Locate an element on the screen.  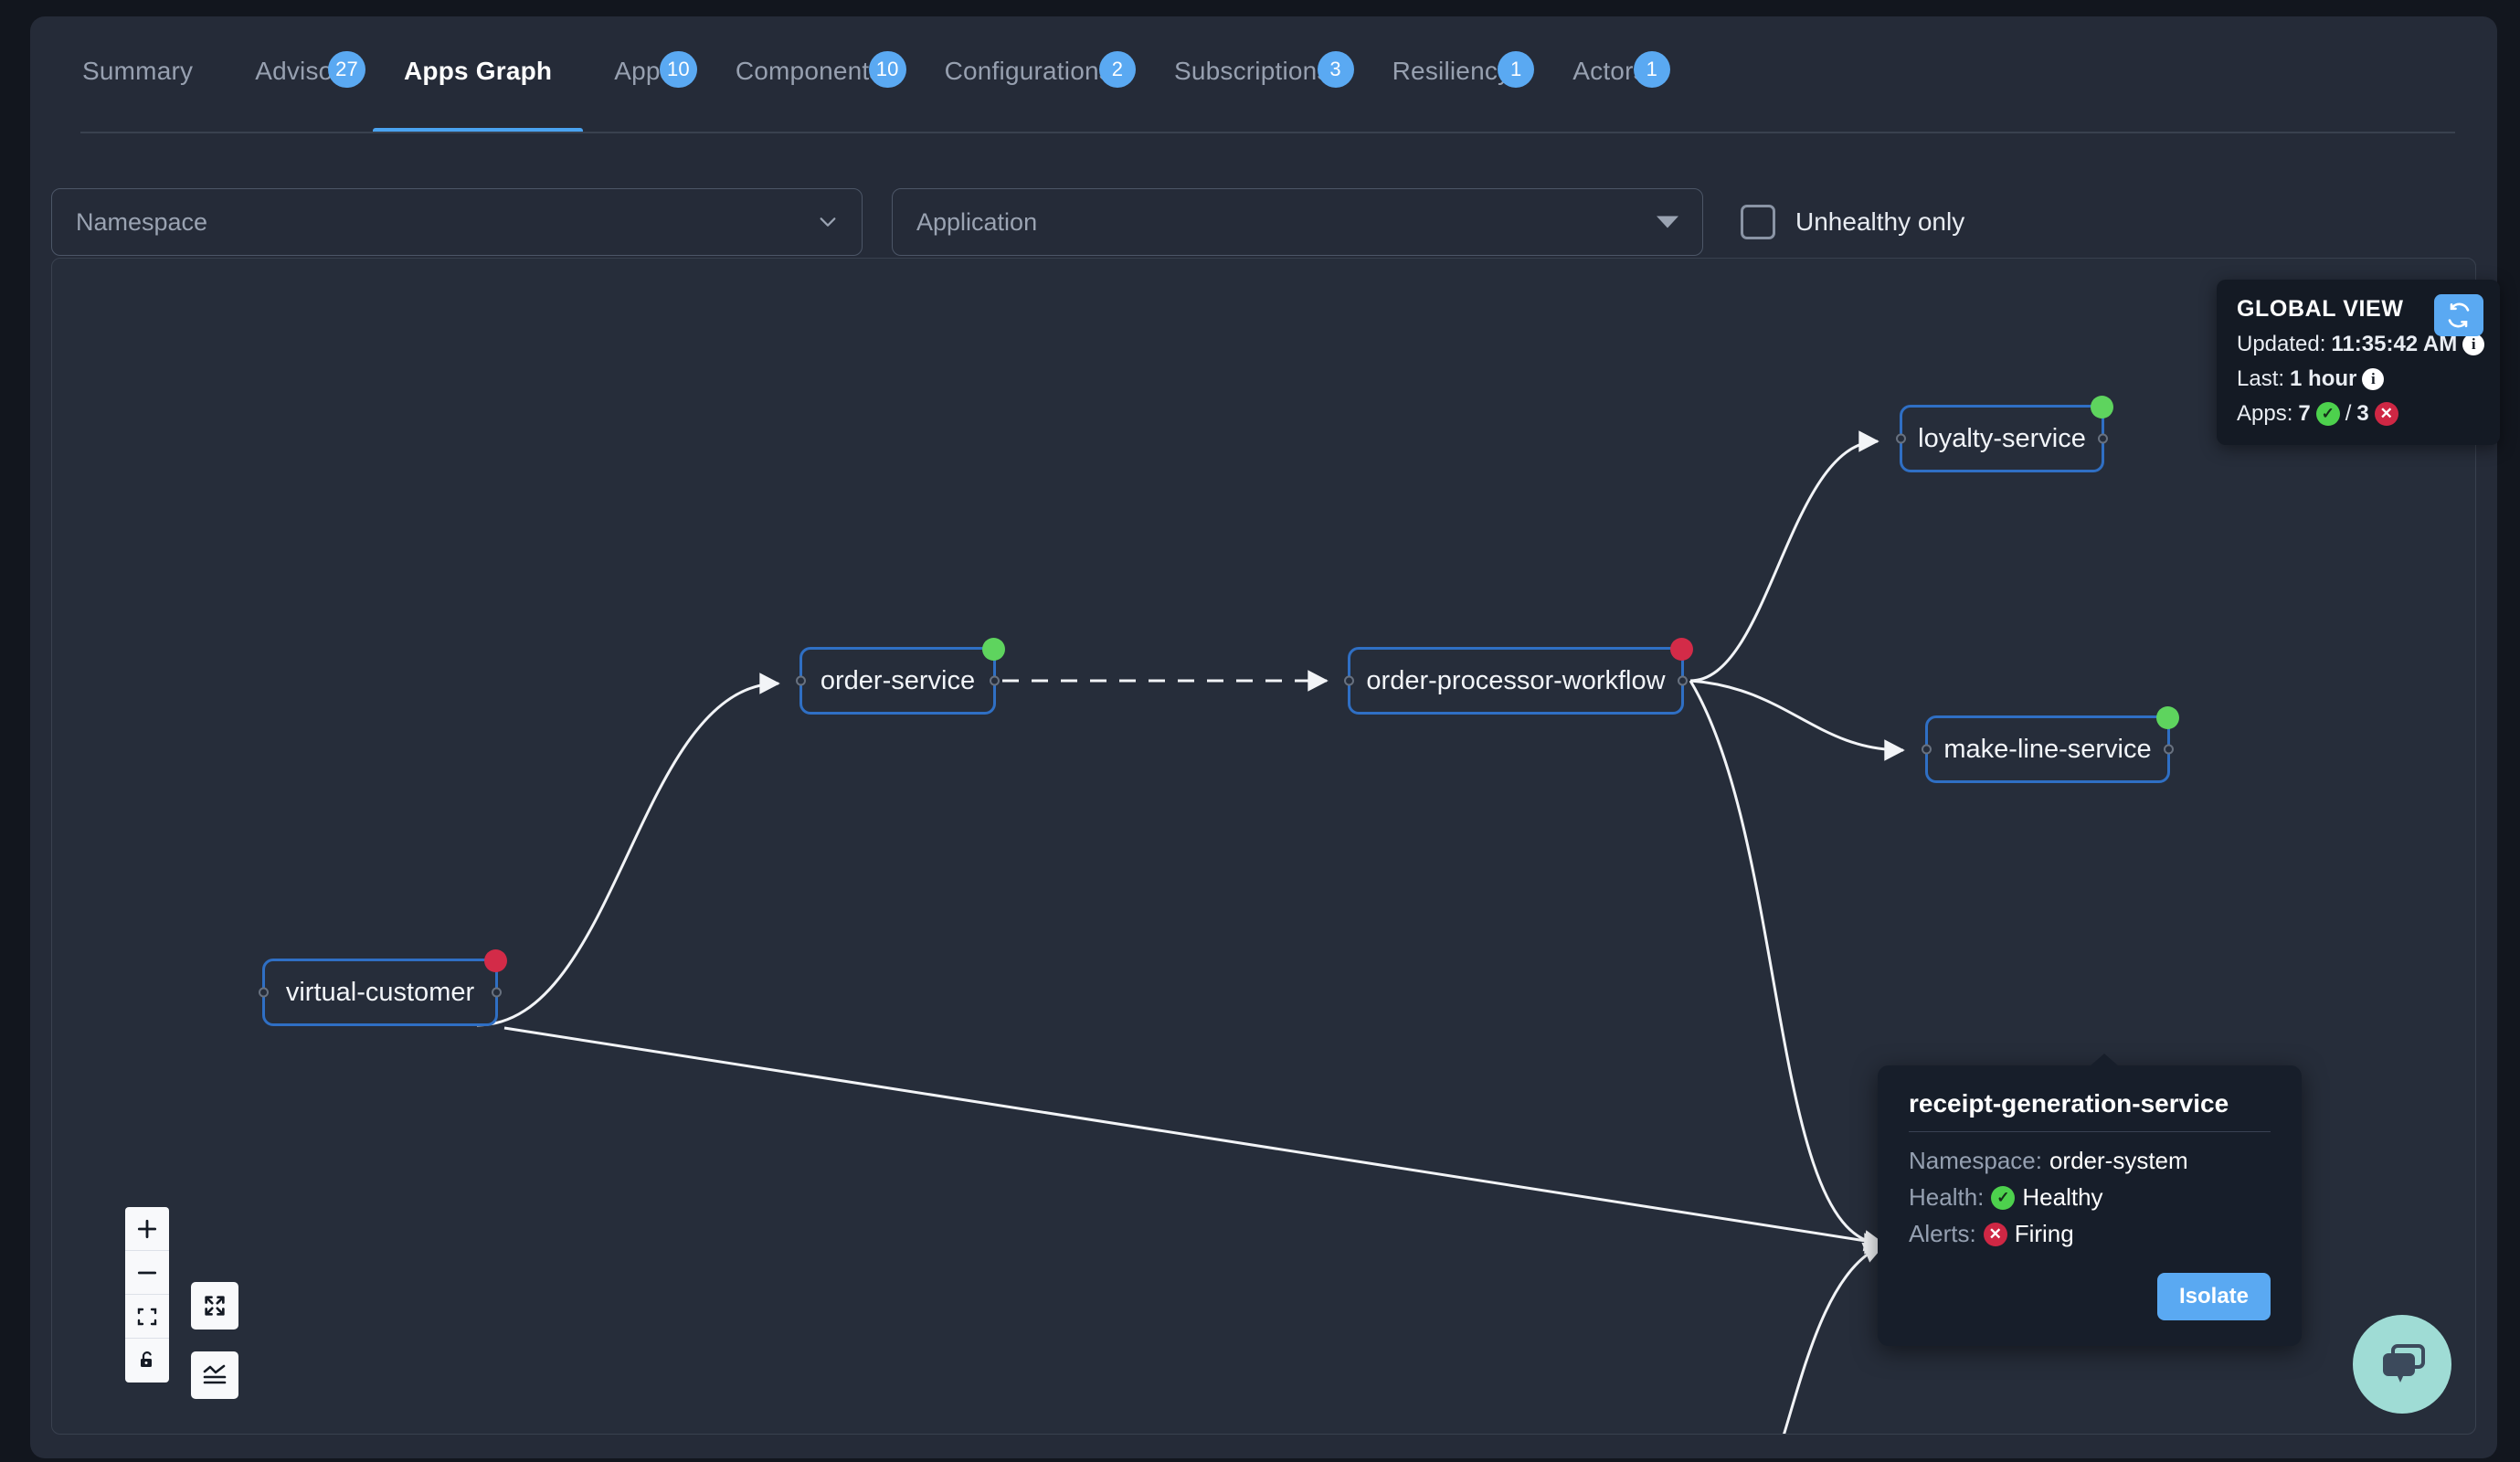
tab-apps-graph: Apps Graph is located at coordinates (478, 74).